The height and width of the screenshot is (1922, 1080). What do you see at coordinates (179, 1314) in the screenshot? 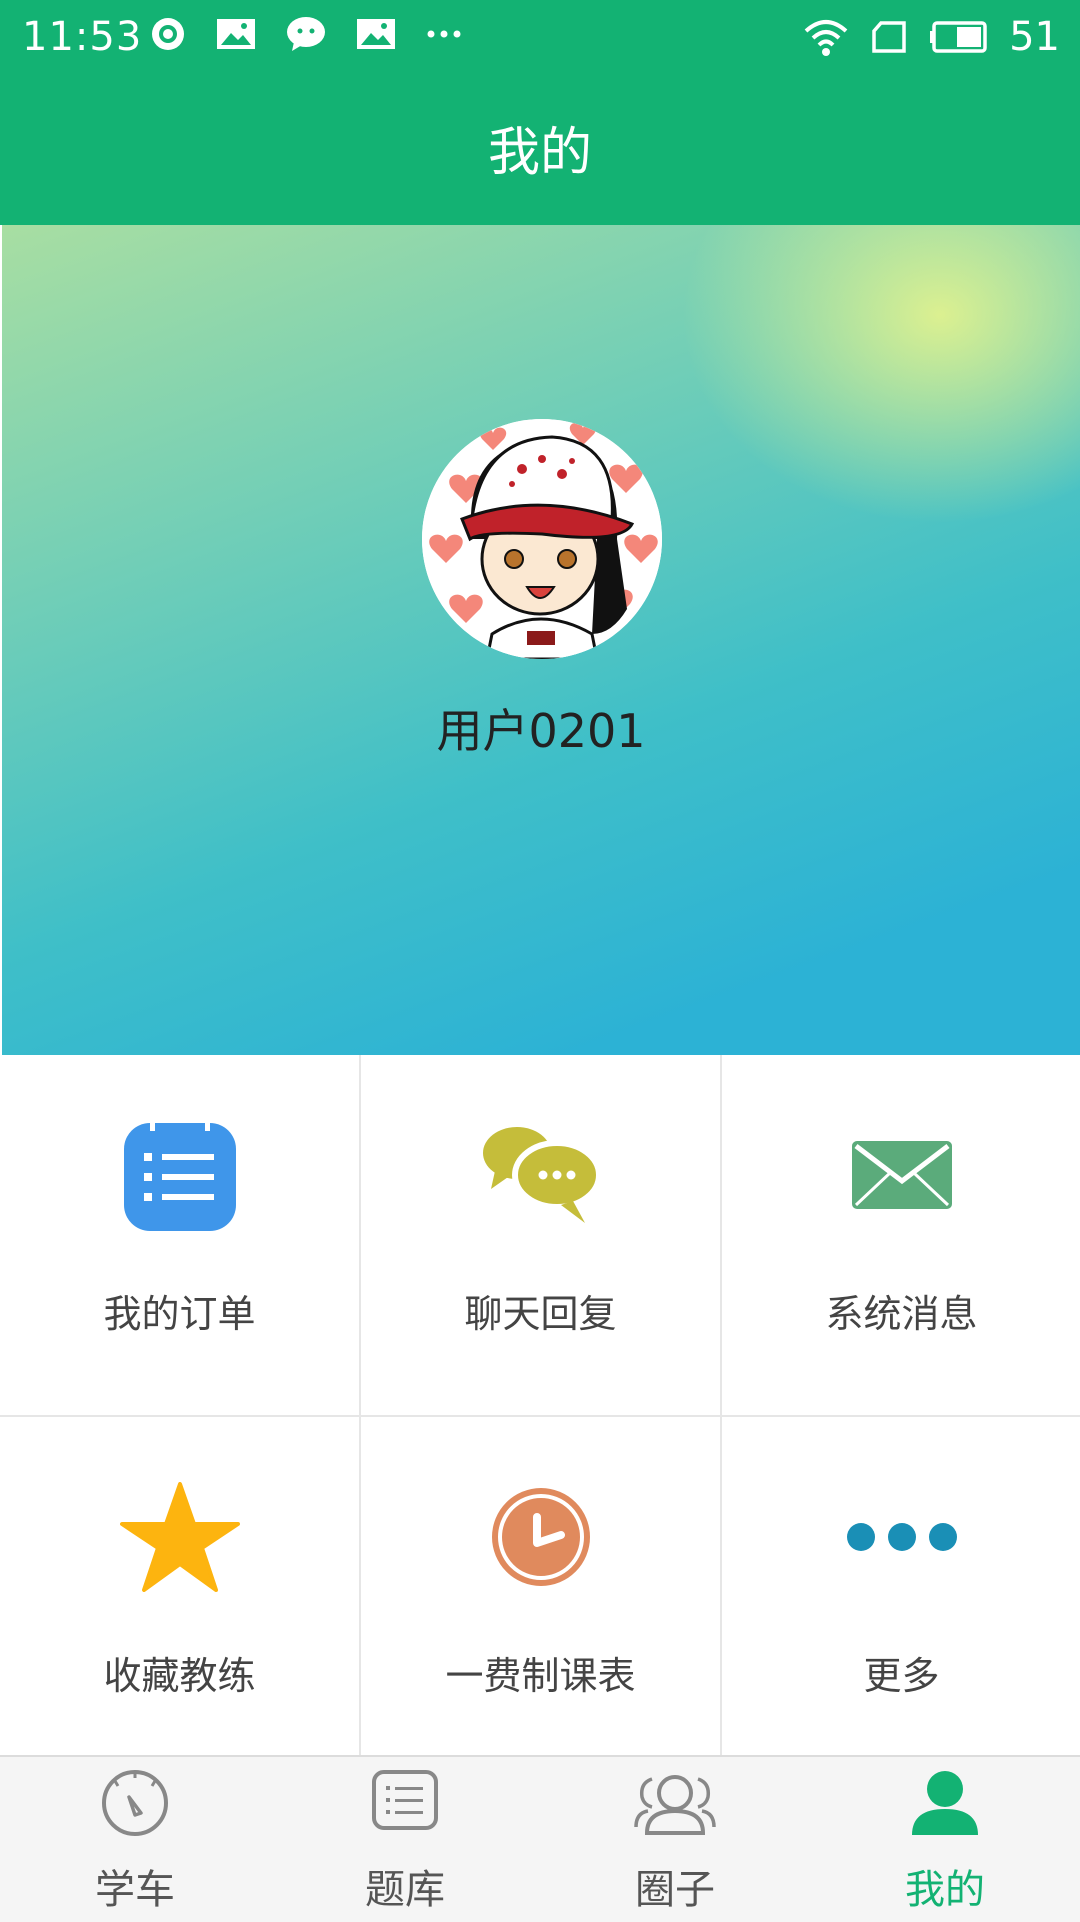
I see `menu-label-orders: 我的订单` at bounding box center [179, 1314].